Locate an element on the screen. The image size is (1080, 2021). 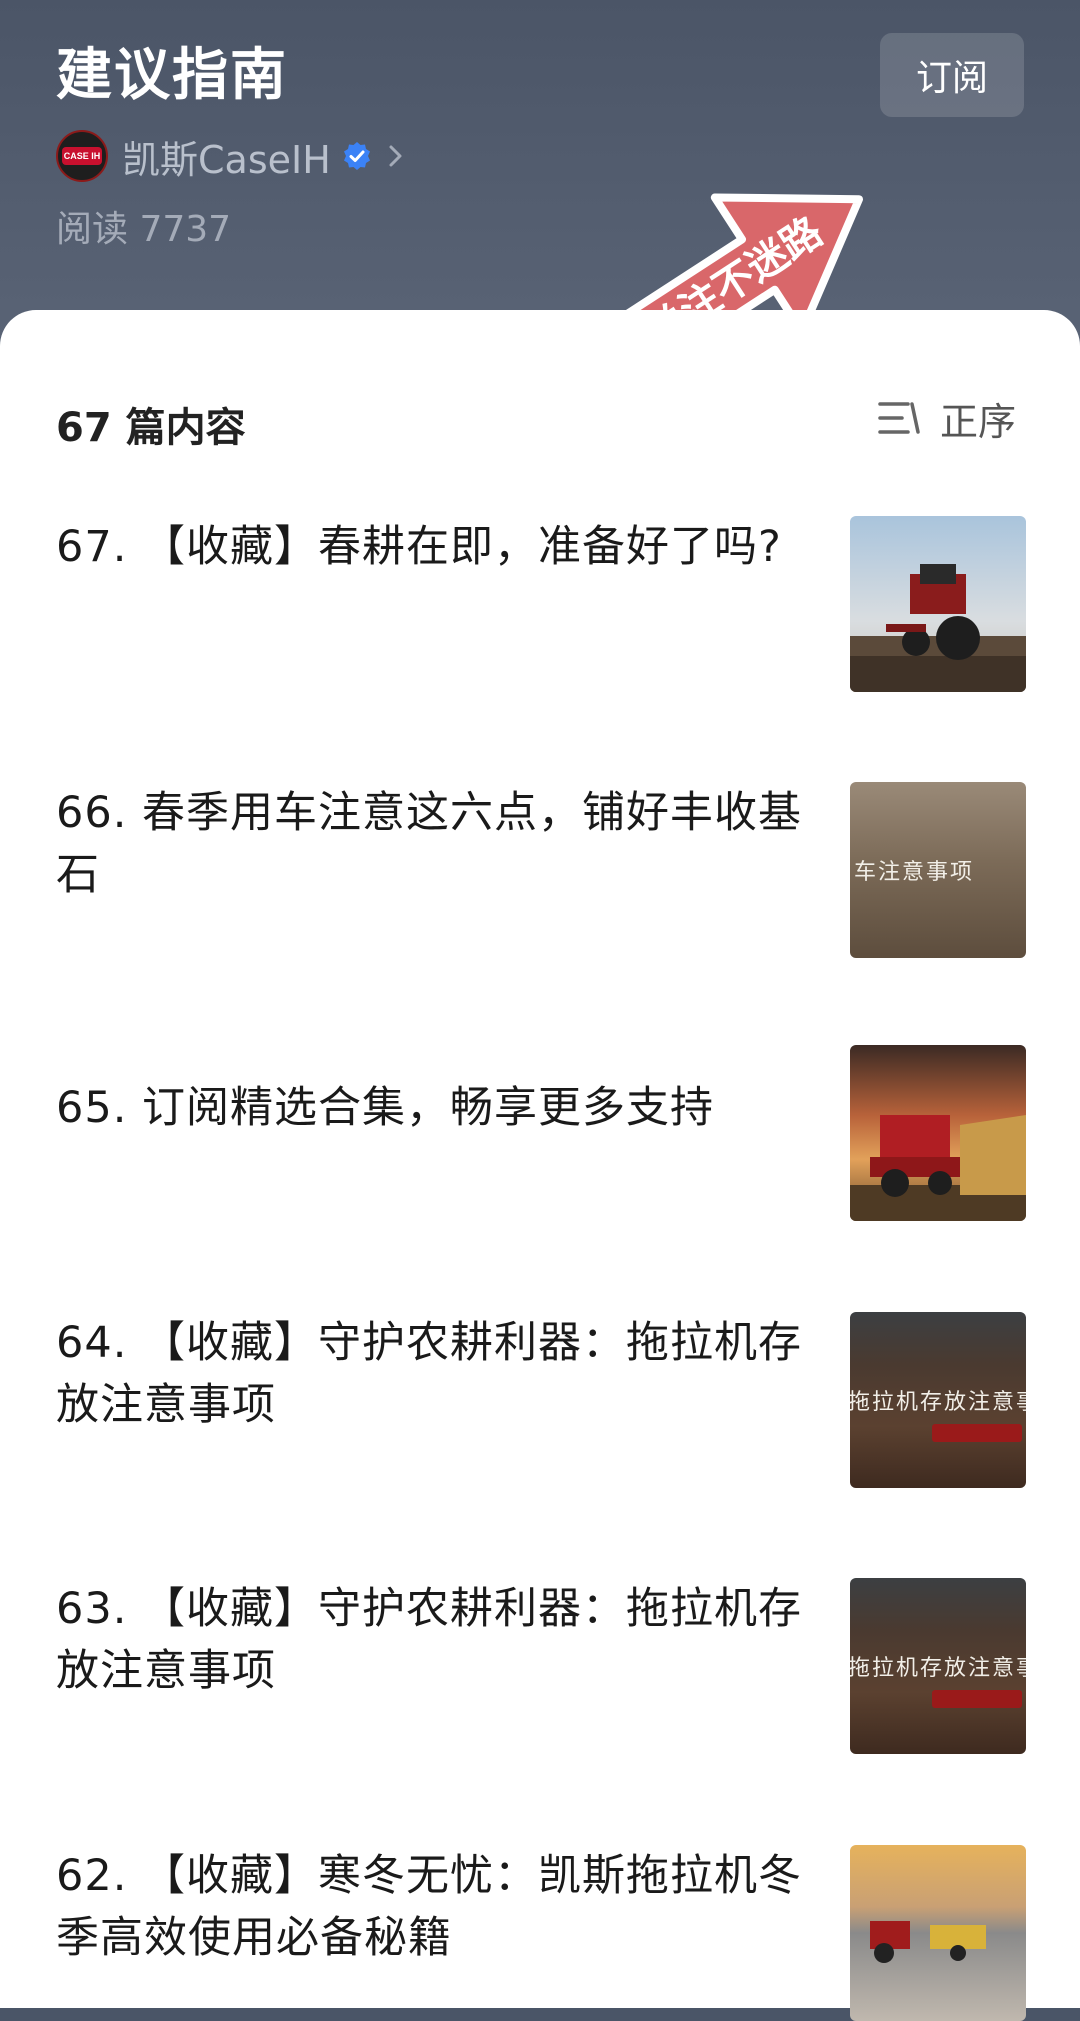
sort-label: 正序 is located at coordinates (978, 421).